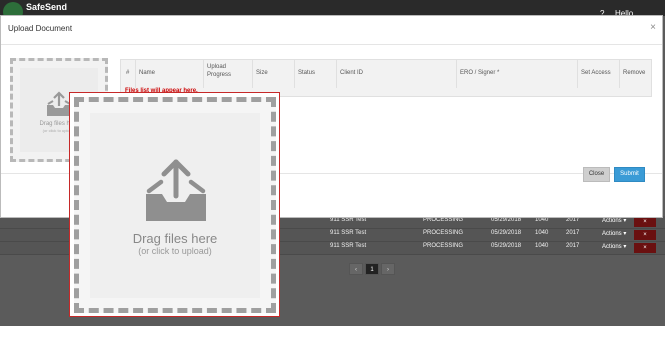 The height and width of the screenshot is (338, 665). Describe the element at coordinates (147, 73) in the screenshot. I see `column-header: Name` at that location.